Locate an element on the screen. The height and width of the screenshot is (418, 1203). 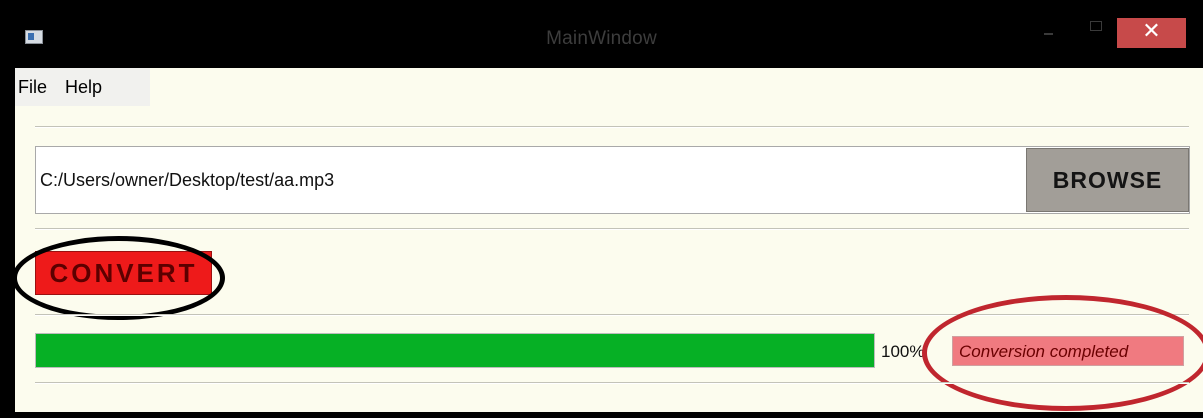
convert-button: CONVERT is located at coordinates (123, 273).